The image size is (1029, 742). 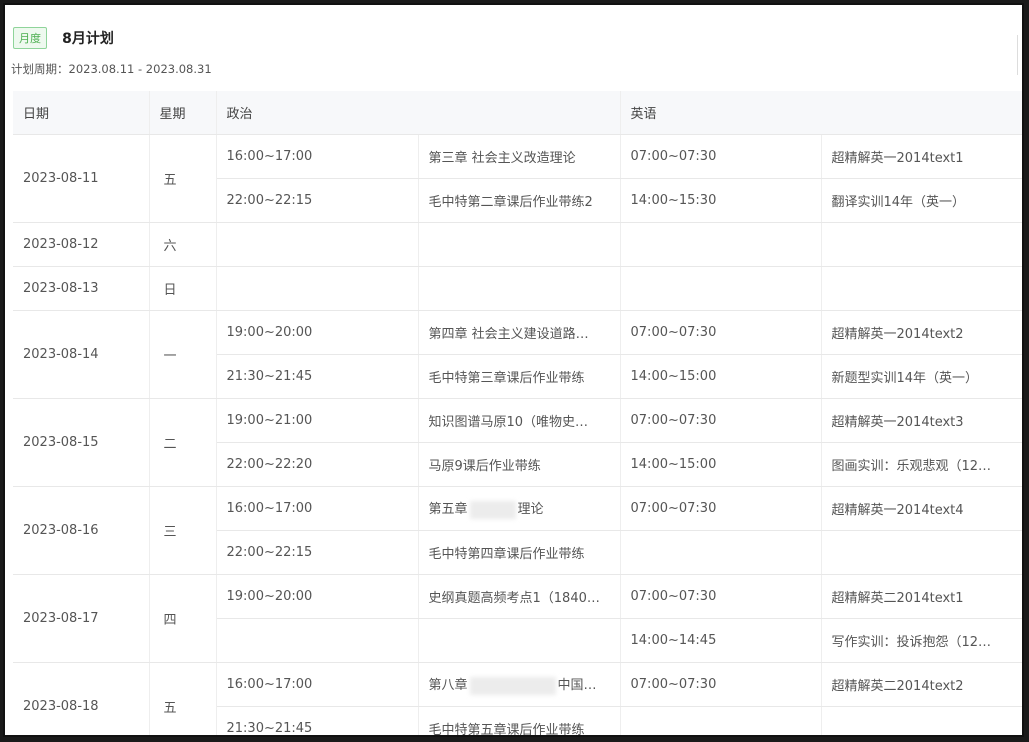 I want to click on weekday-cell: 六, so click(x=183, y=244).